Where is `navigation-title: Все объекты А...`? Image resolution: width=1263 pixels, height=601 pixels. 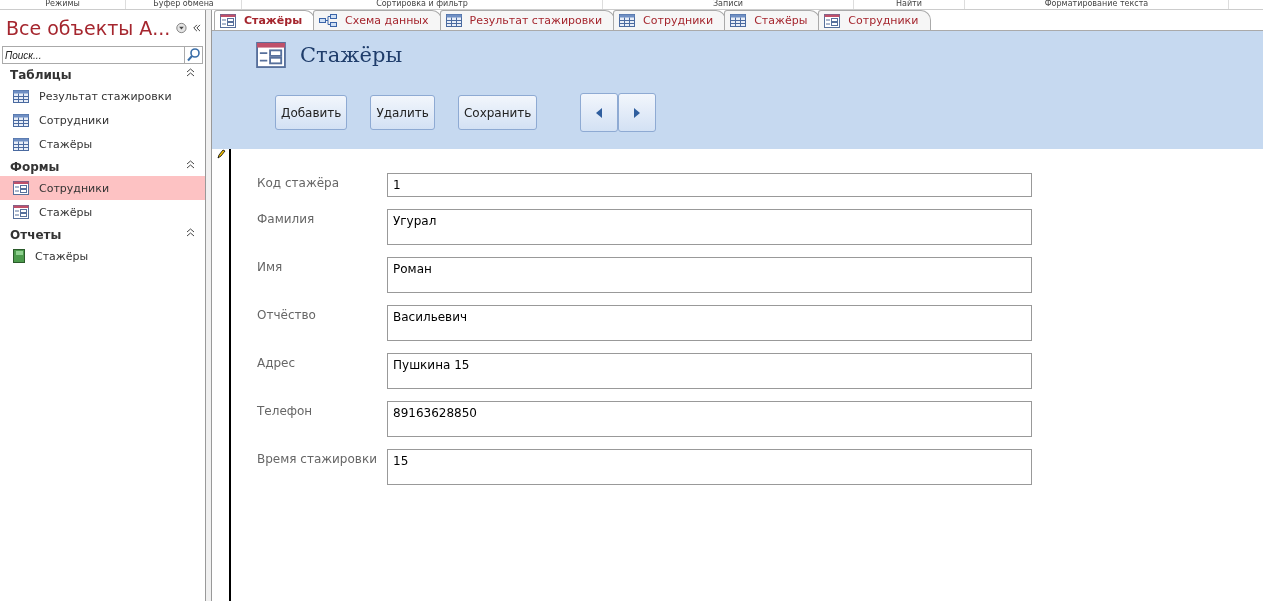 navigation-title: Все объекты А... is located at coordinates (88, 28).